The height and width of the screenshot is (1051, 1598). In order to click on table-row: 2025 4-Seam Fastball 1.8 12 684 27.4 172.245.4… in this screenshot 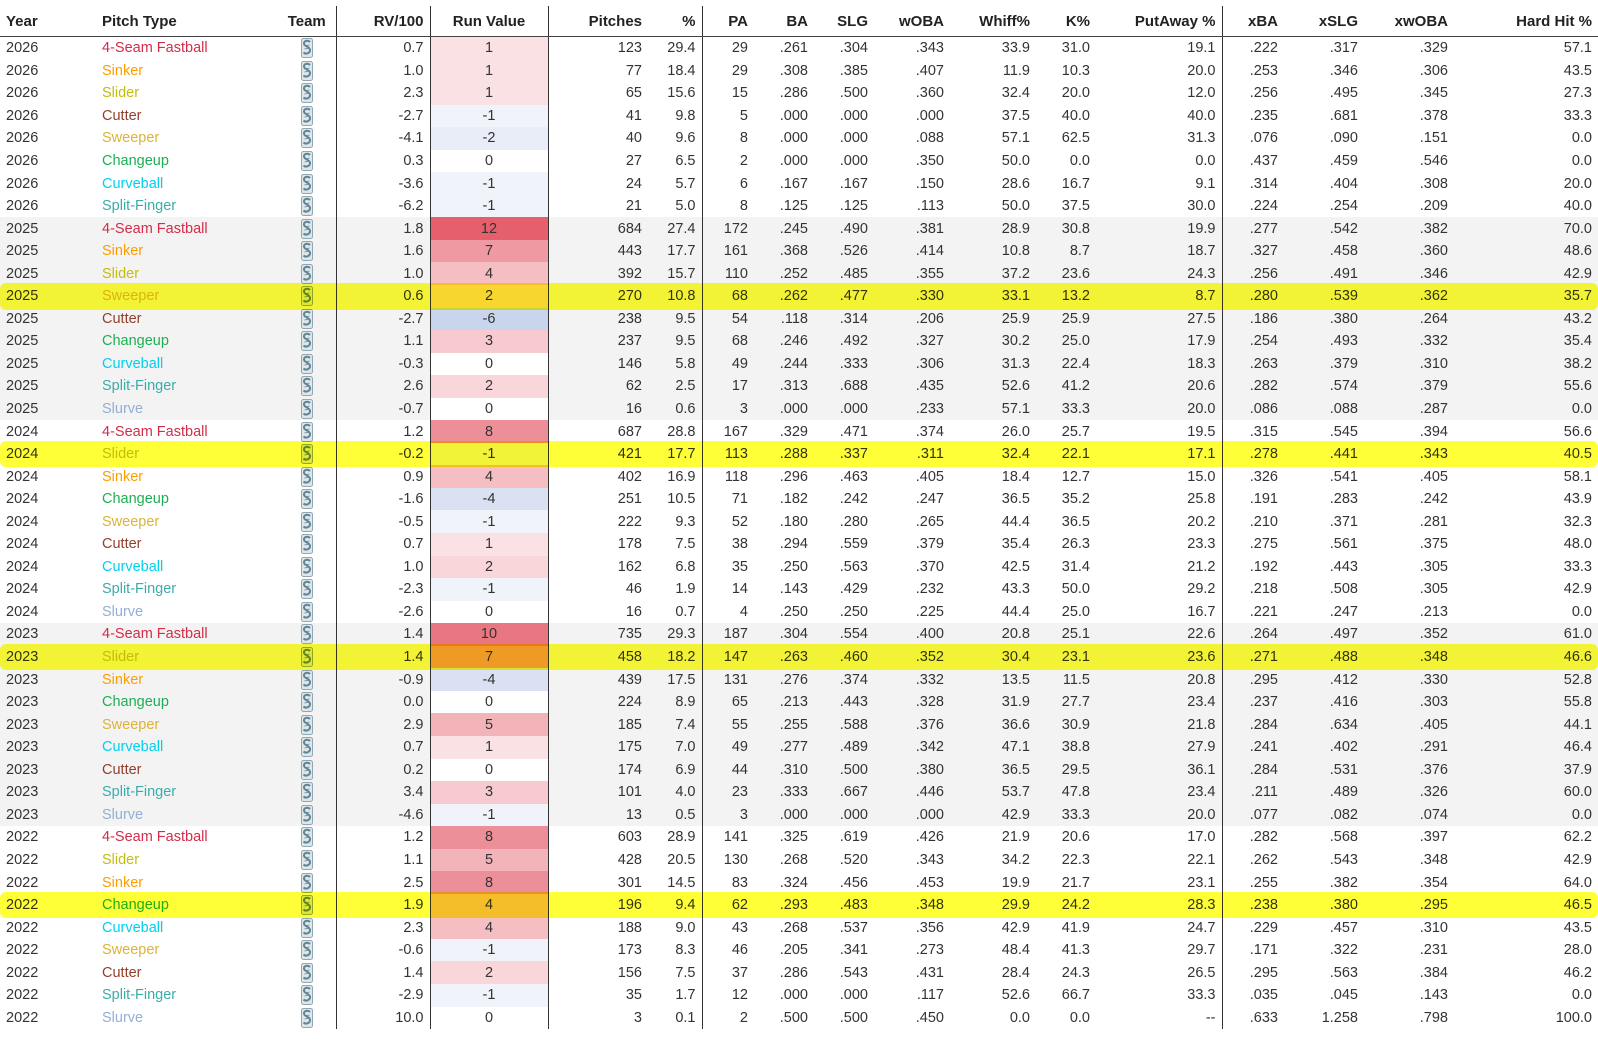, I will do `click(799, 228)`.